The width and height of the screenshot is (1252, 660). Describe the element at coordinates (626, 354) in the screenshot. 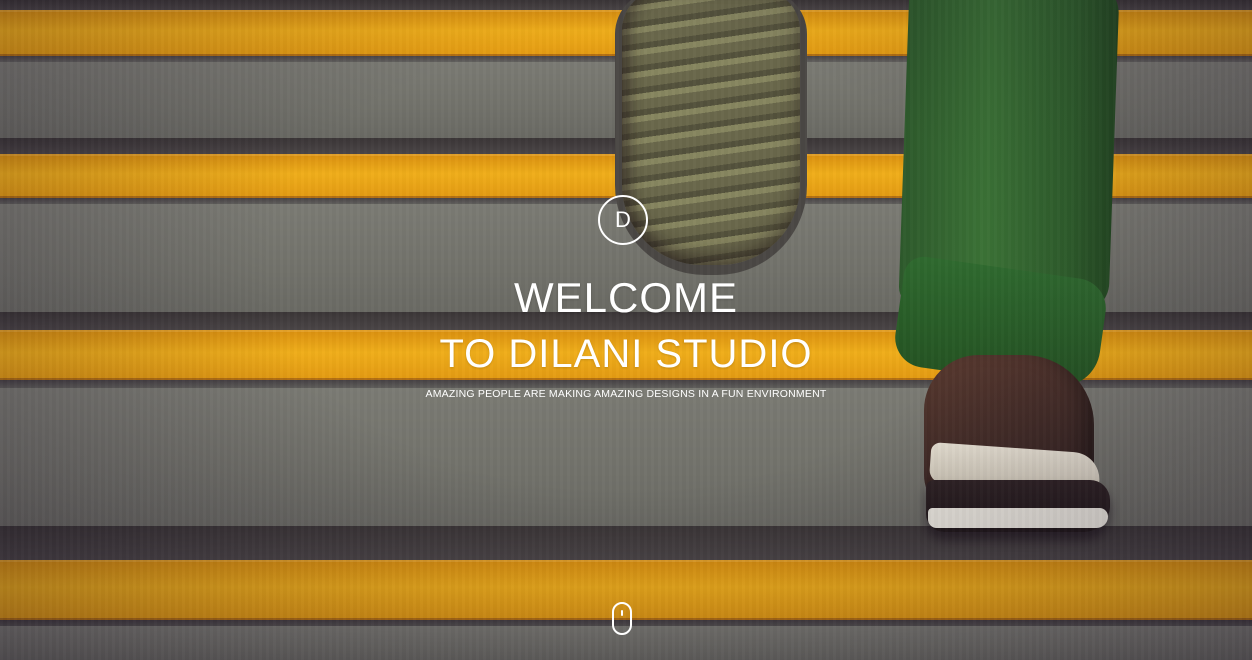

I see `hero-title-line2: TO DILANI STUDIO` at that location.